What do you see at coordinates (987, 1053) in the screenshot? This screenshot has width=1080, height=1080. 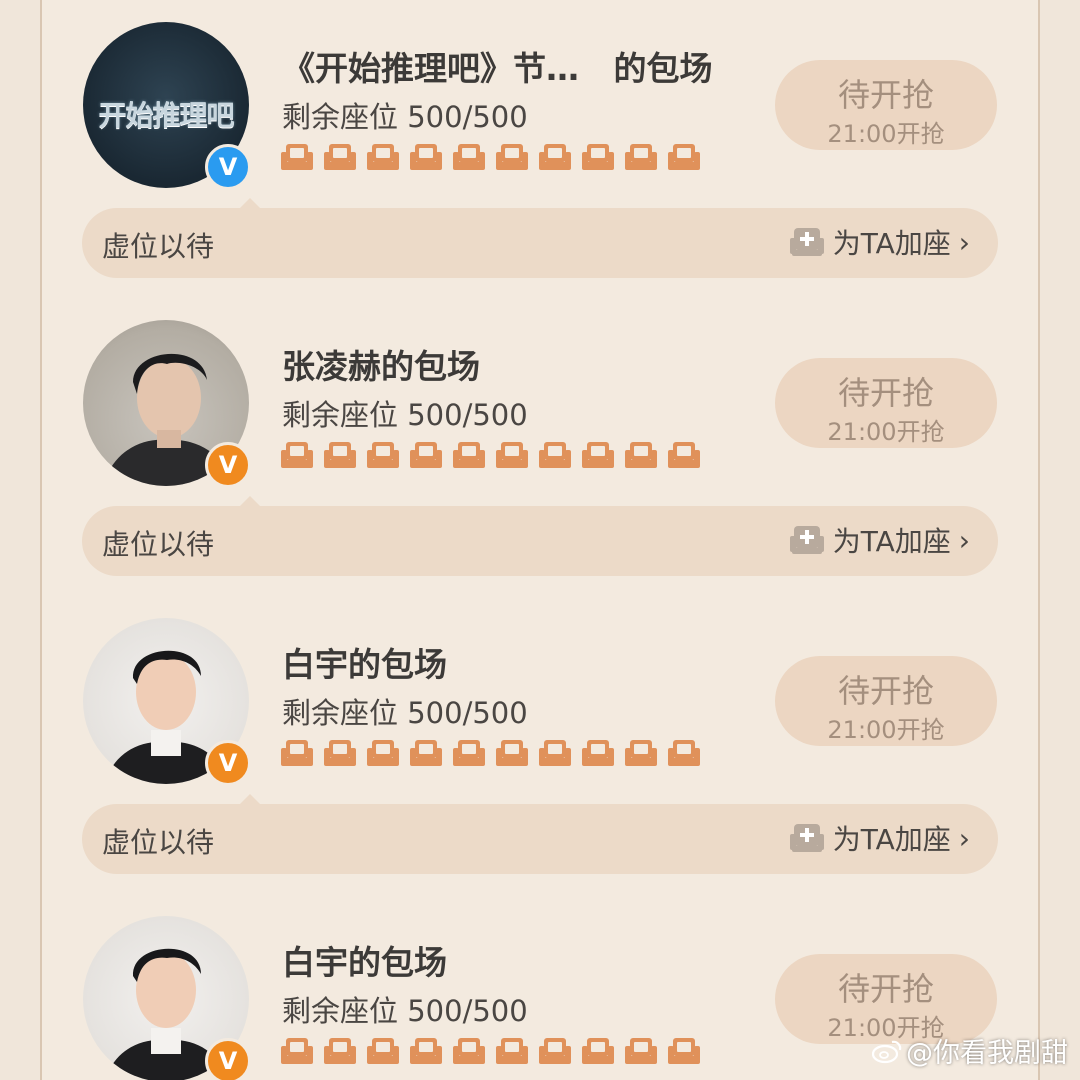 I see `watermark-text: @你看我剧甜` at bounding box center [987, 1053].